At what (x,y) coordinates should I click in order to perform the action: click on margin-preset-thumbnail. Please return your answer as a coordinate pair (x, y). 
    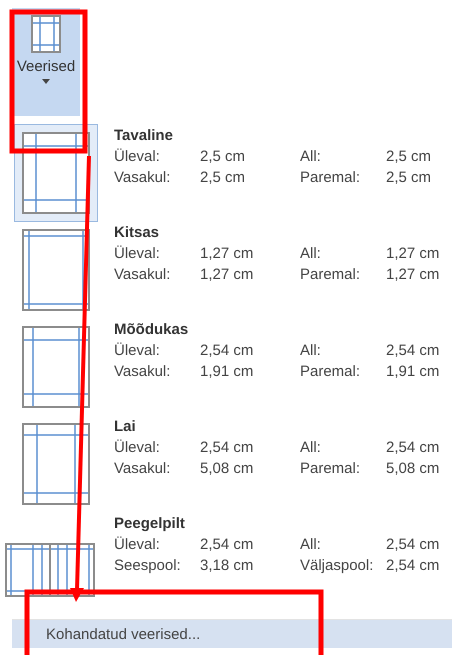
    Looking at the image, I should click on (56, 173).